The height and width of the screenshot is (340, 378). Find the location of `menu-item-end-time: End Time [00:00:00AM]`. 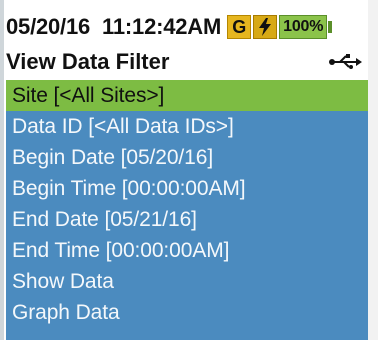

menu-item-end-time: End Time [00:00:00AM] is located at coordinates (187, 250).